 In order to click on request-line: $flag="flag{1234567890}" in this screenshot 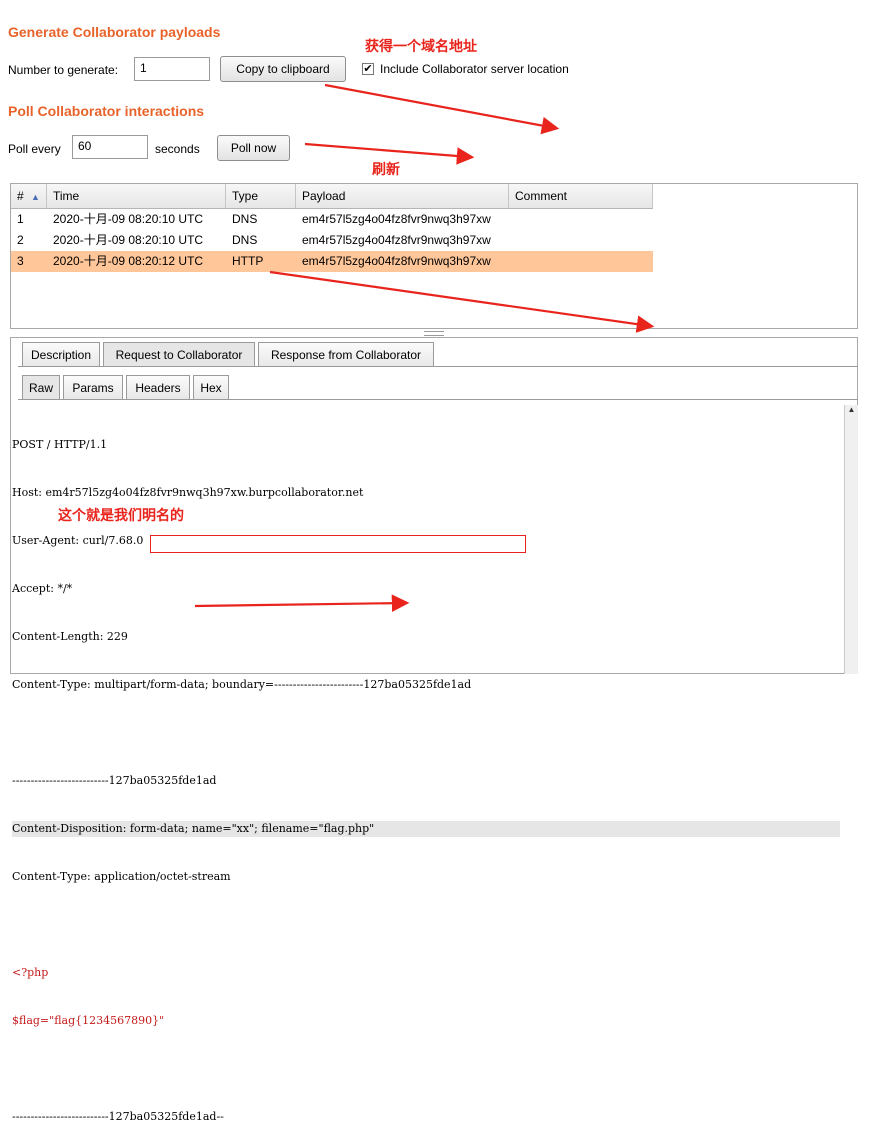, I will do `click(88, 1020)`.